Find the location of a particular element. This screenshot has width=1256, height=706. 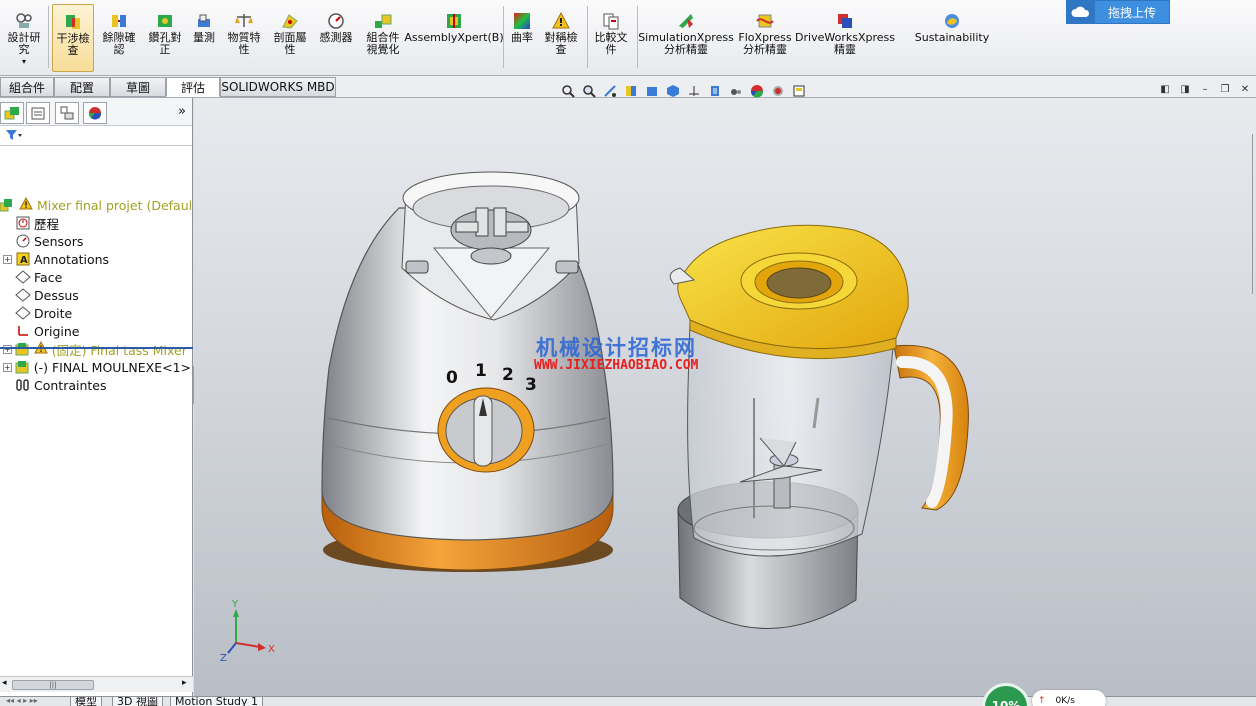

curvature-button: 曲率 is located at coordinates (522, 38).